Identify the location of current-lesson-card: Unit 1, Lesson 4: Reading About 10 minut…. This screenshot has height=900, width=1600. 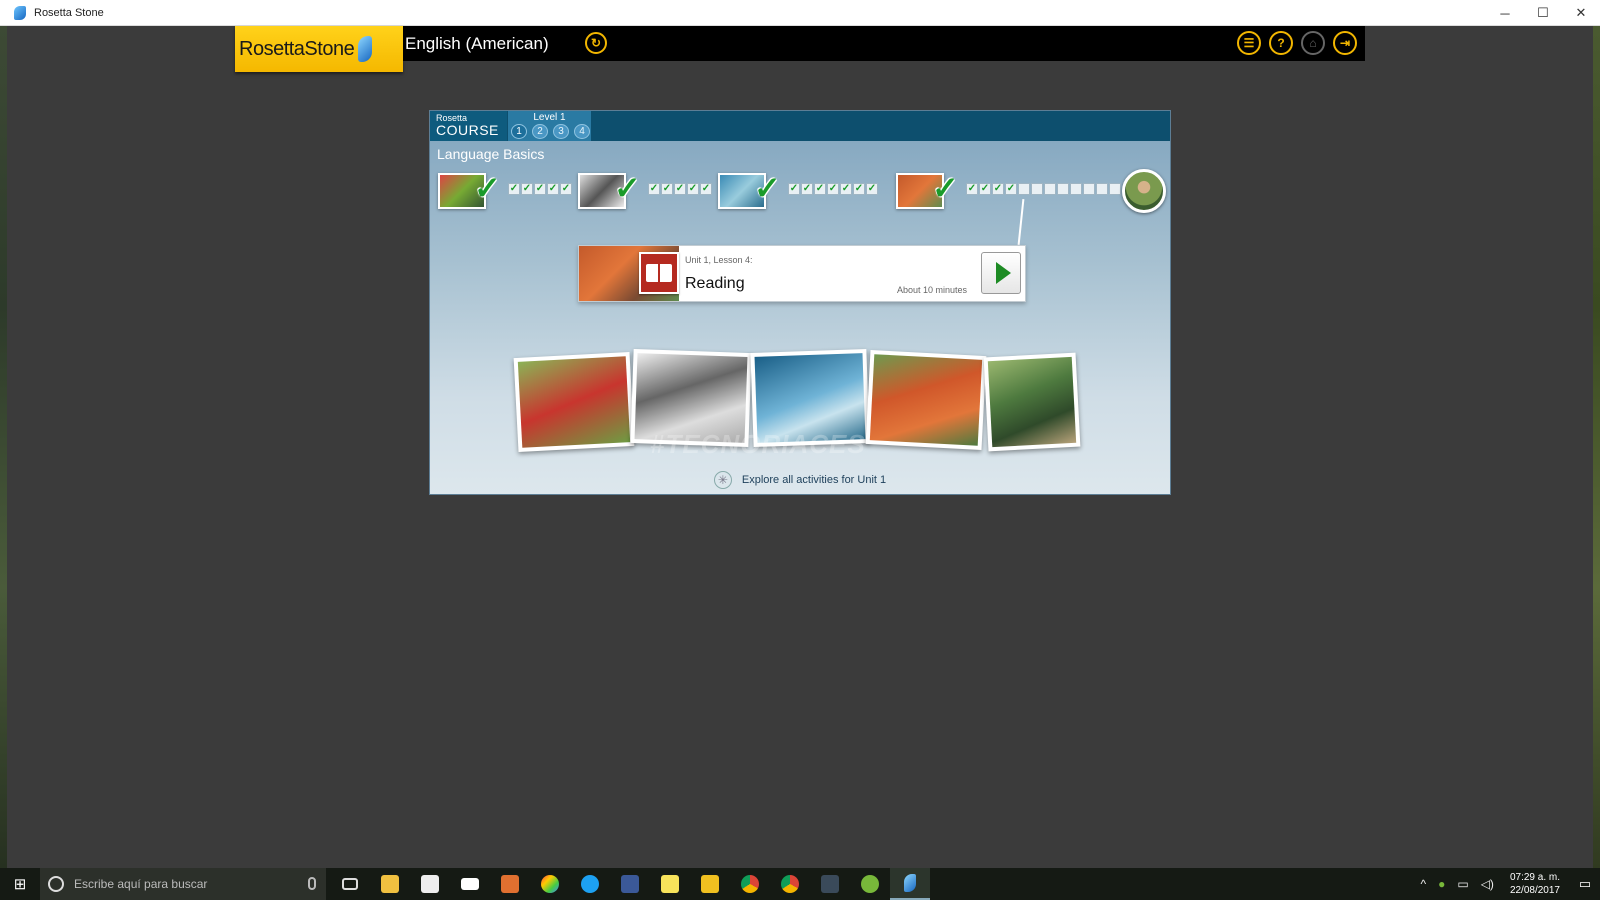
(802, 273).